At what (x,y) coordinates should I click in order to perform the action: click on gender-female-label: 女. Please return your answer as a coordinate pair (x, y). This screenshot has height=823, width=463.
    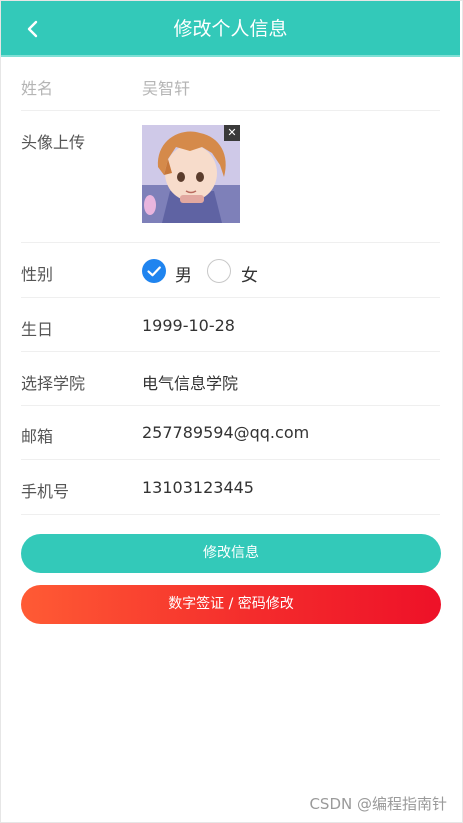
    Looking at the image, I should click on (249, 273).